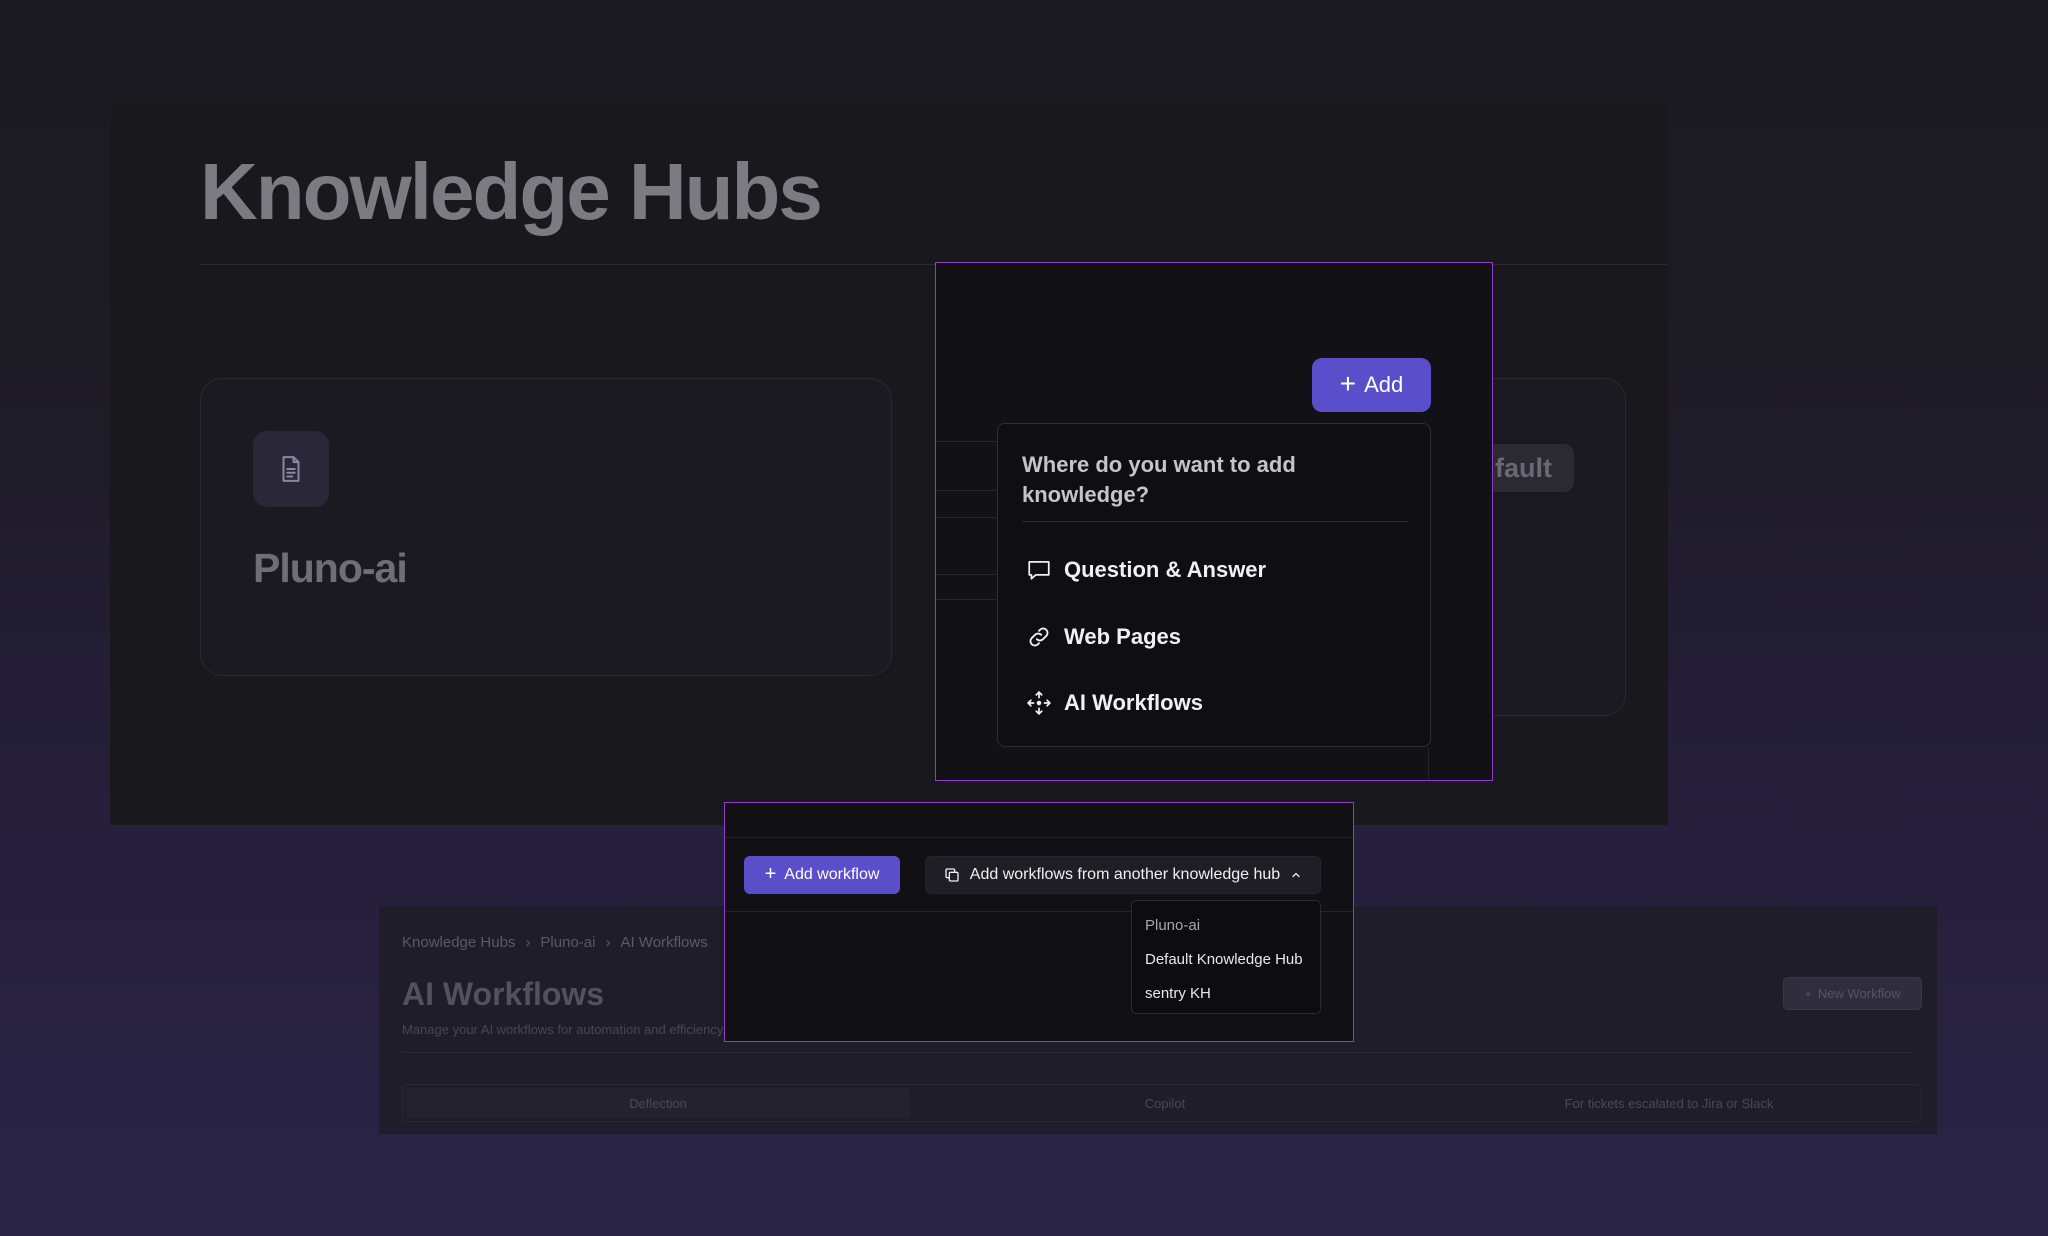 This screenshot has width=2048, height=1236. I want to click on tab-copilot: Copilot, so click(1165, 1103).